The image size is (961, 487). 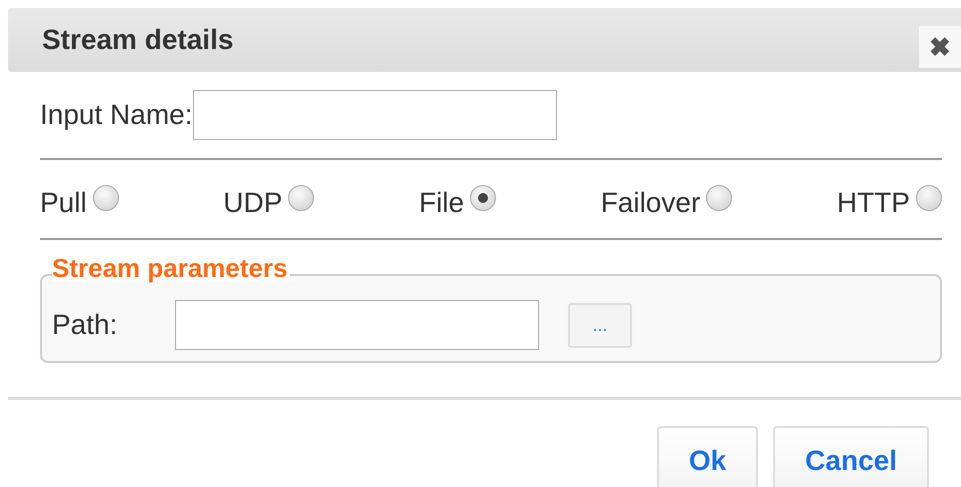 I want to click on radio-label: Pull, so click(x=63, y=203).